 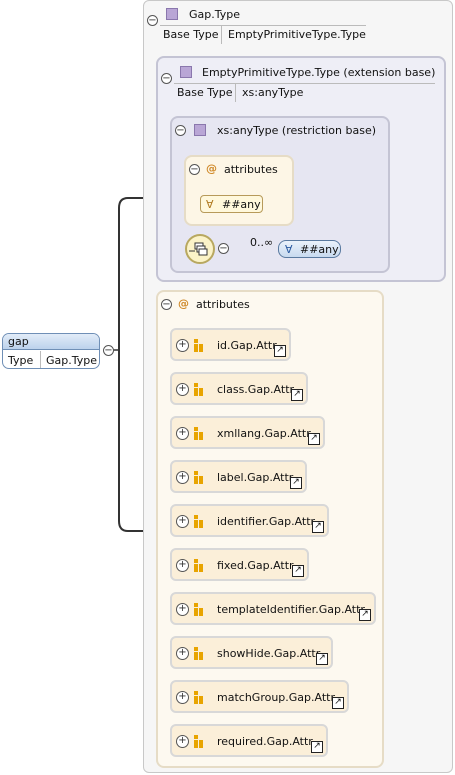 What do you see at coordinates (194, 169) in the screenshot?
I see `restriction-attributes-collapse-icon: −` at bounding box center [194, 169].